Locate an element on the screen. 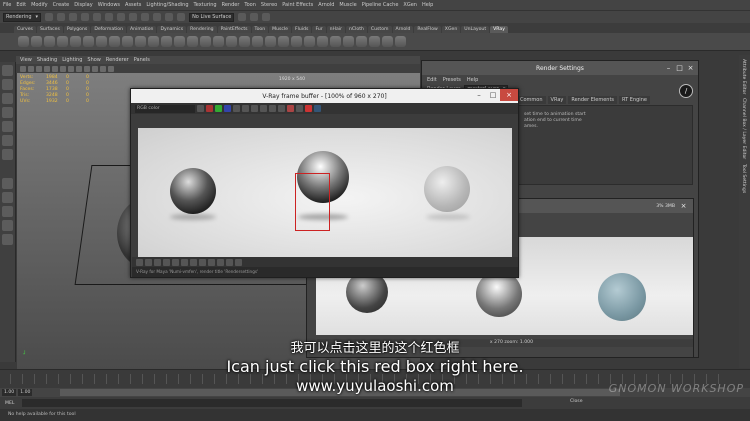 This screenshot has width=750, height=421. lut-icon is located at coordinates (175, 262).